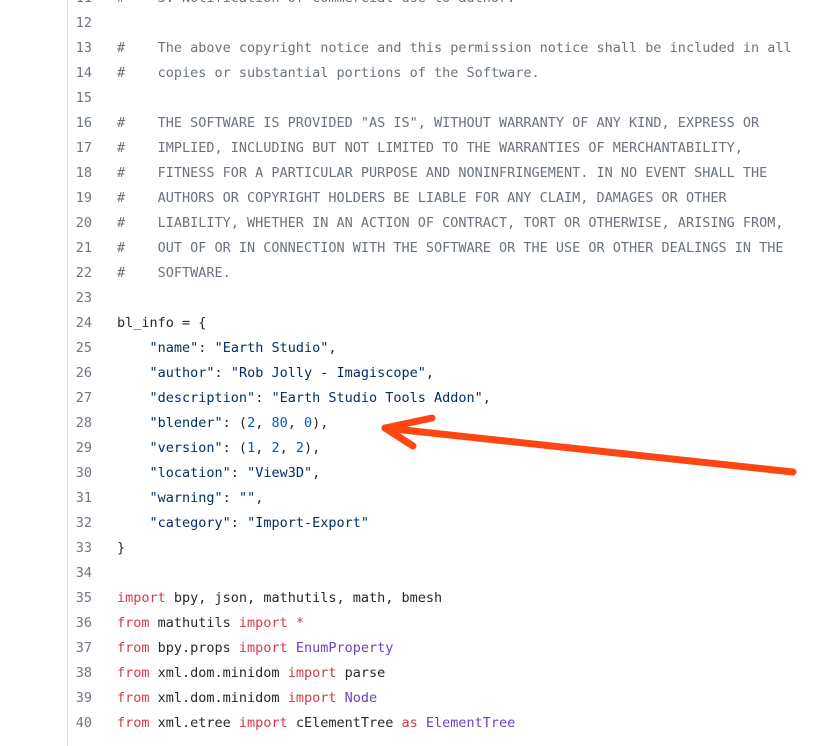 This screenshot has width=835, height=746. Describe the element at coordinates (58, 648) in the screenshot. I see `line-number: 37` at that location.